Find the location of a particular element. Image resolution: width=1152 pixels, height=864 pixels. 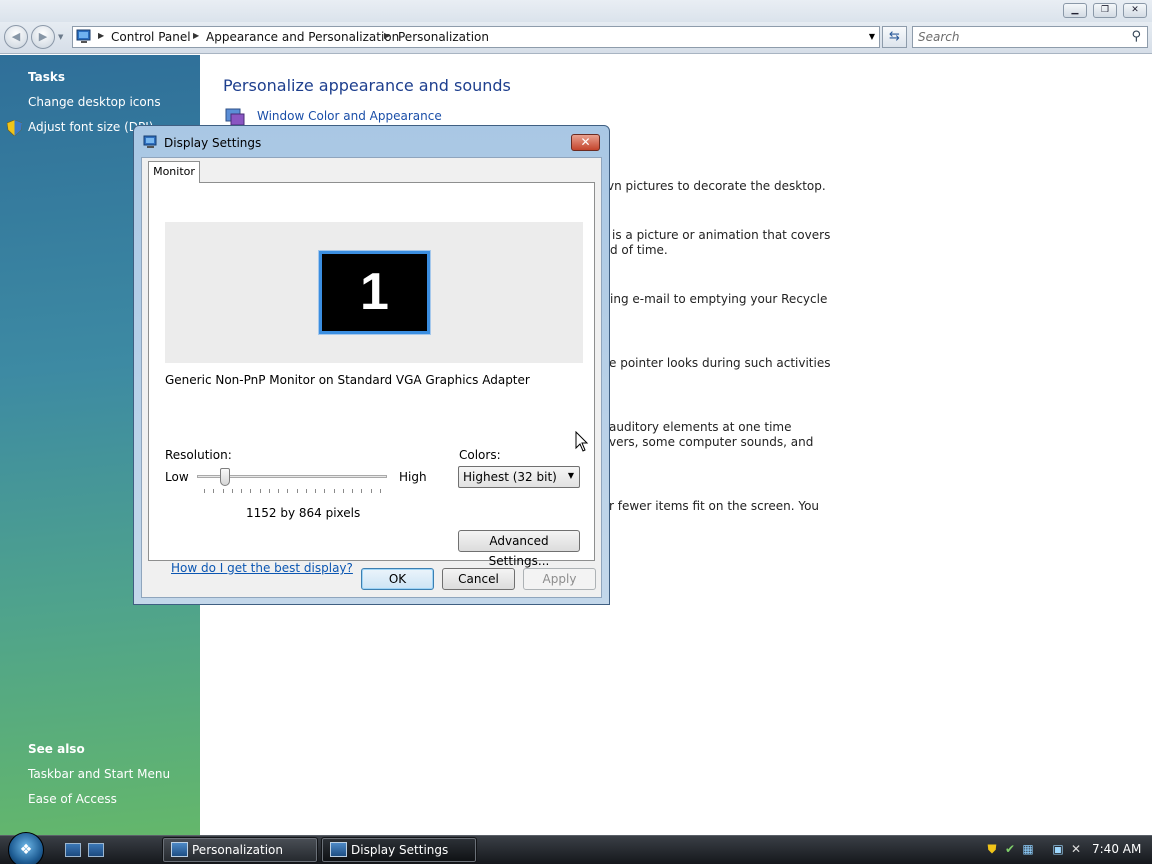

close-button: ✕ is located at coordinates (1135, 10).